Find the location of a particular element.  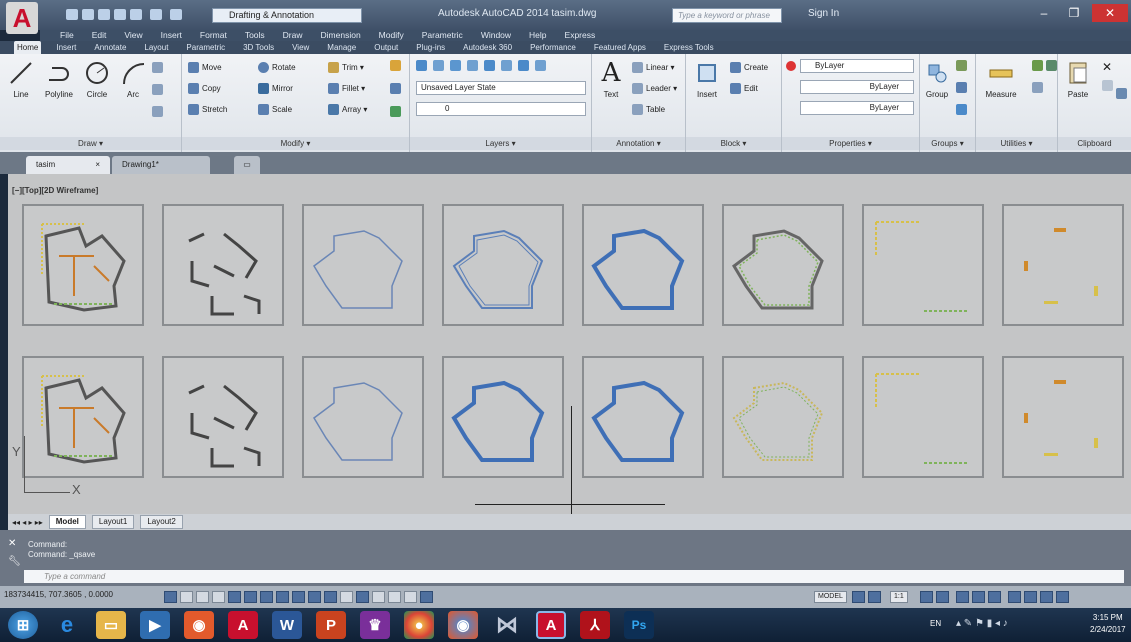

infer-constraints-toggle is located at coordinates (170, 597).